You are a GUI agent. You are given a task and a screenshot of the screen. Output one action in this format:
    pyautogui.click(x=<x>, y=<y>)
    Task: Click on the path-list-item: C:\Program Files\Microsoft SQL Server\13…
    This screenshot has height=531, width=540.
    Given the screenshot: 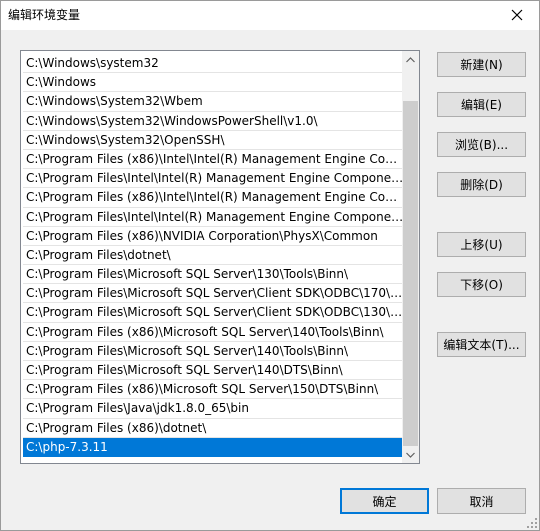 What is the action you would take?
    pyautogui.click(x=213, y=275)
    